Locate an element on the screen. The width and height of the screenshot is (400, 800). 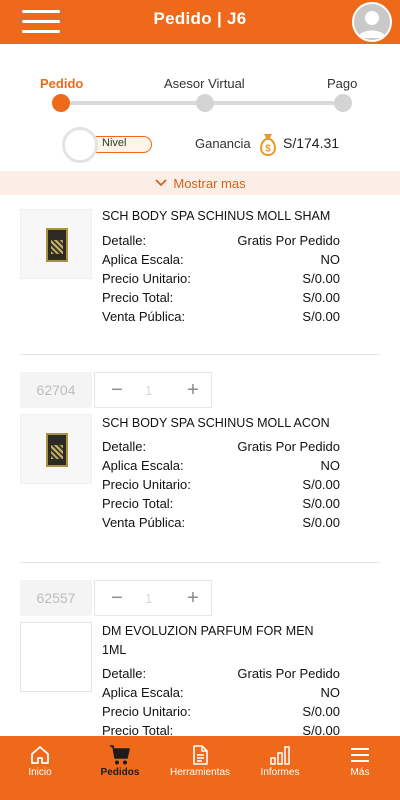
ganancia-value: S/174.31 is located at coordinates (311, 143).